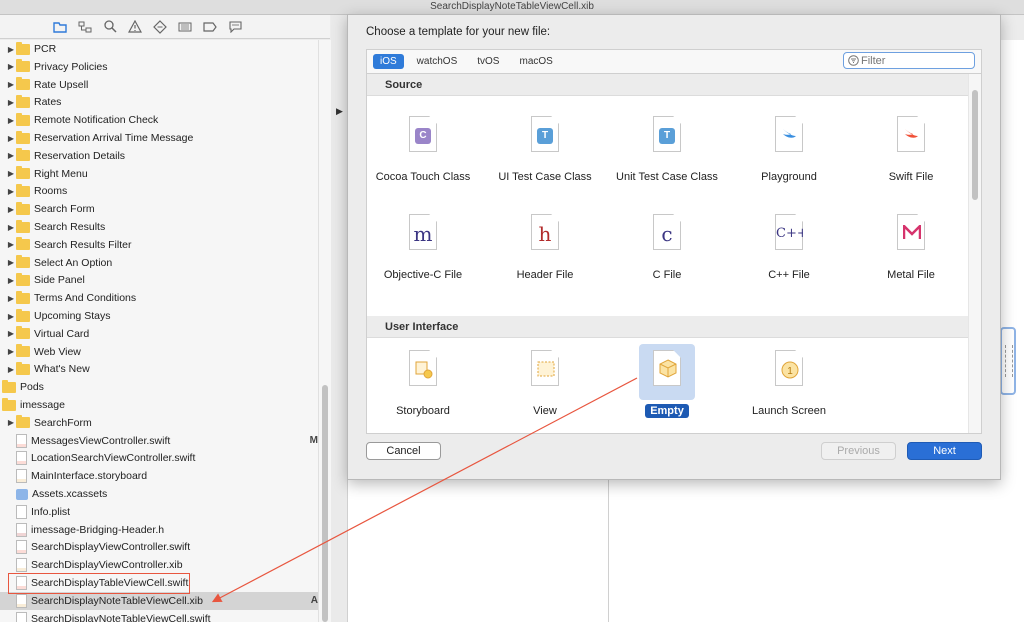 The width and height of the screenshot is (1024, 622). I want to click on report-navigator-icon, so click(235, 27).